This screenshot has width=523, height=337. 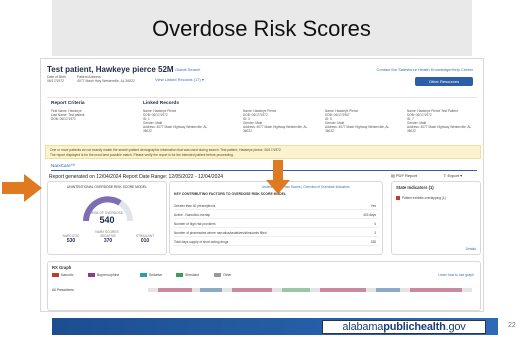 What do you see at coordinates (276, 207) in the screenshot?
I see `factor-row: Greater than 40 prescriptions Yes` at bounding box center [276, 207].